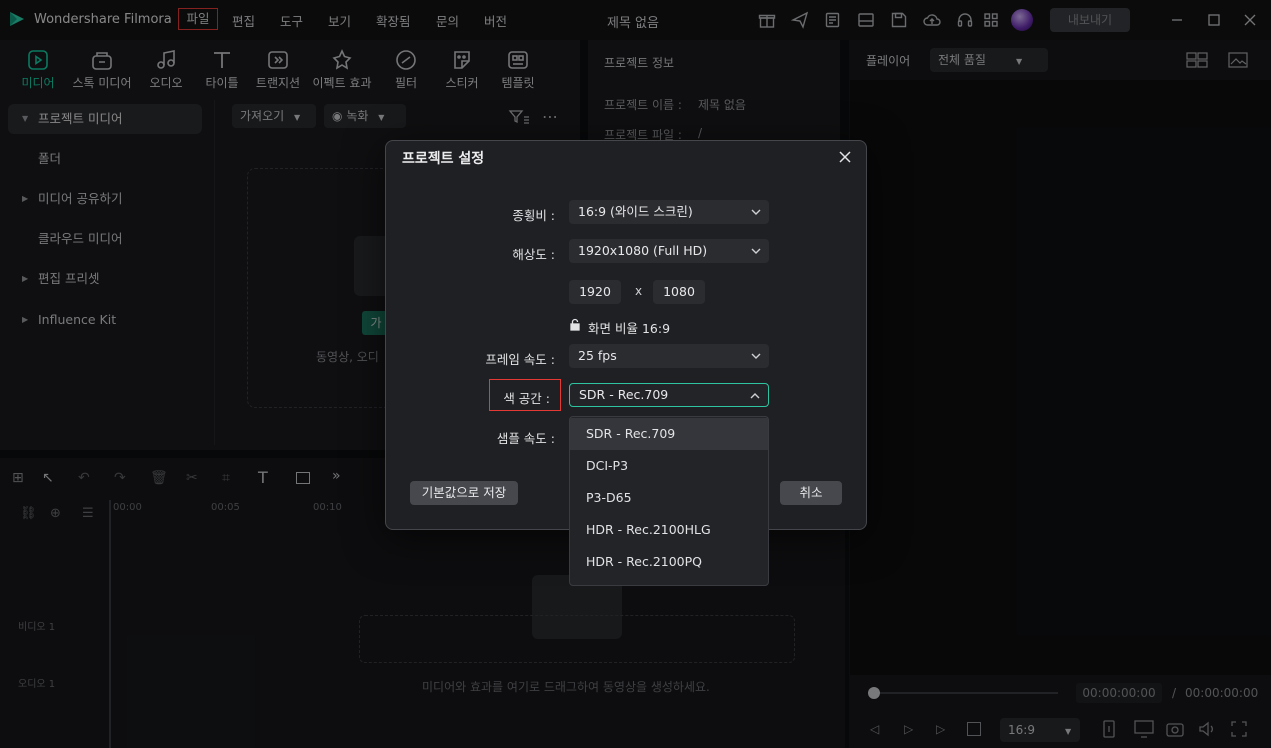 The width and height of the screenshot is (1271, 748). Describe the element at coordinates (669, 530) in the screenshot. I see `option-hdr-hlg: HDR - Rec.2100HLG` at that location.